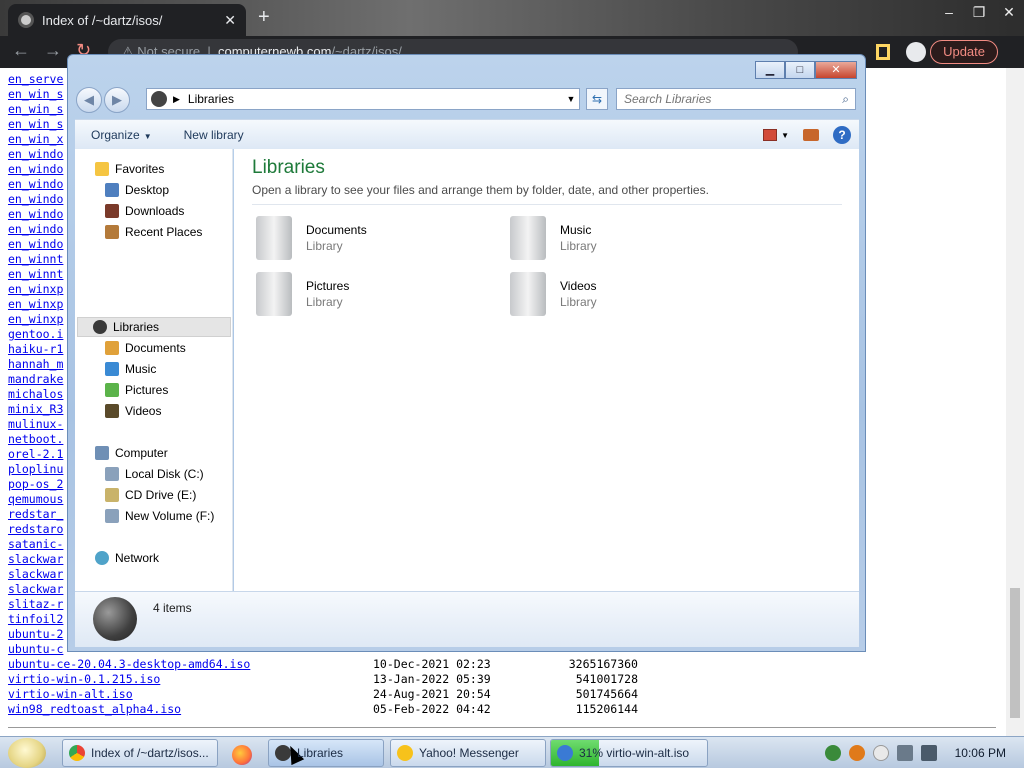  What do you see at coordinates (131, 453) in the screenshot?
I see `nav-computer: Computer` at bounding box center [131, 453].